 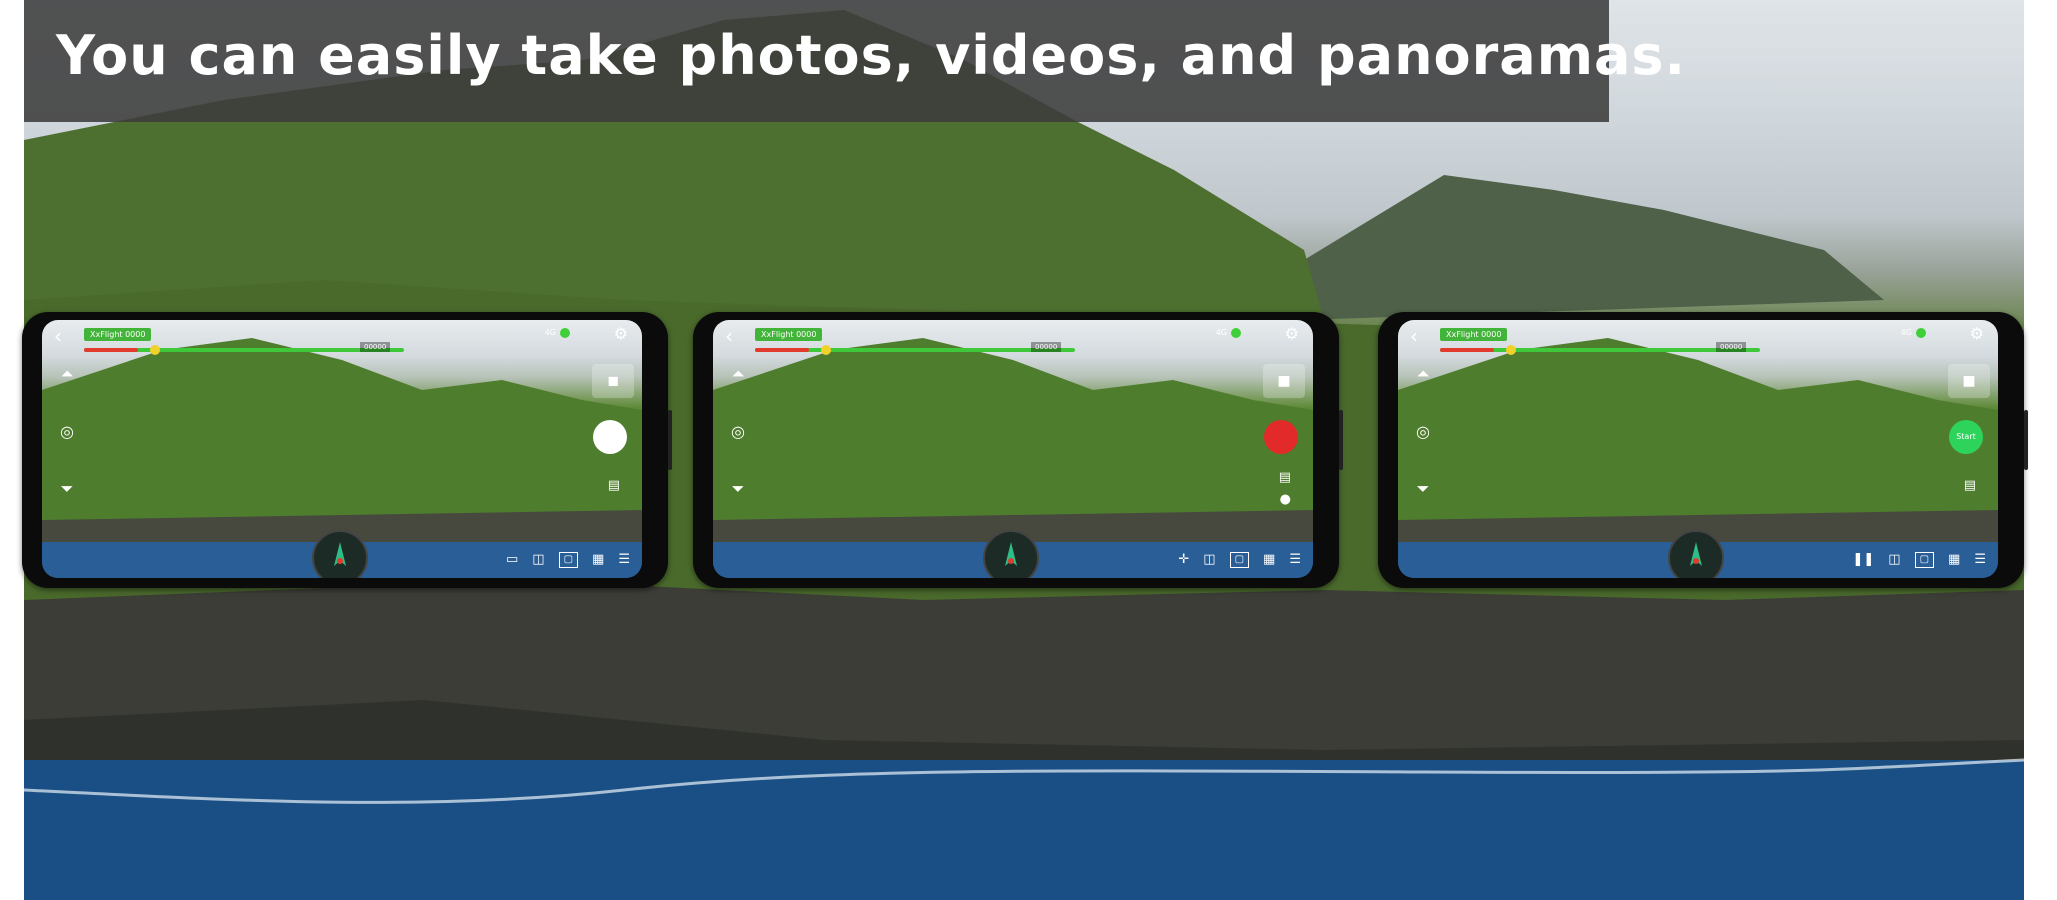 I want to click on panorama-start-button: Start, so click(x=1966, y=437).